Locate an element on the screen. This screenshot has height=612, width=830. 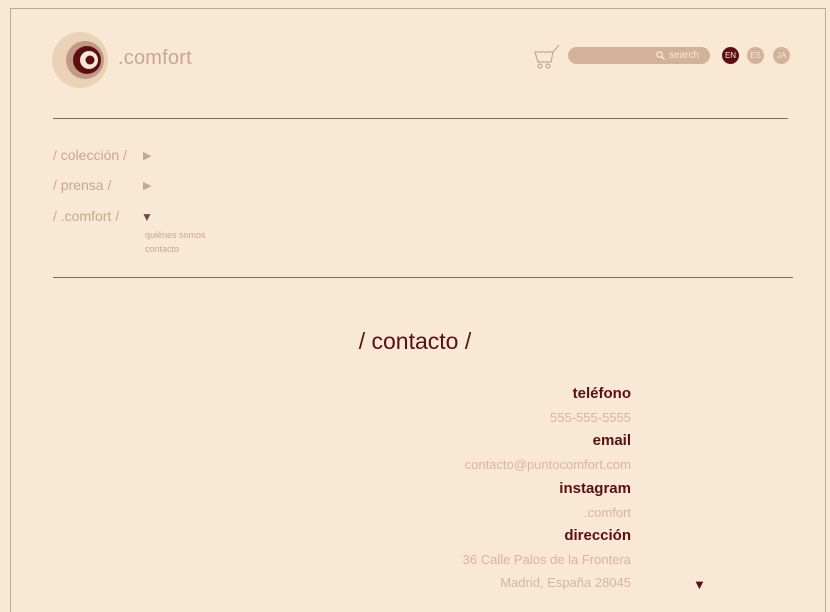
brand-name: .comfort is located at coordinates (155, 58).